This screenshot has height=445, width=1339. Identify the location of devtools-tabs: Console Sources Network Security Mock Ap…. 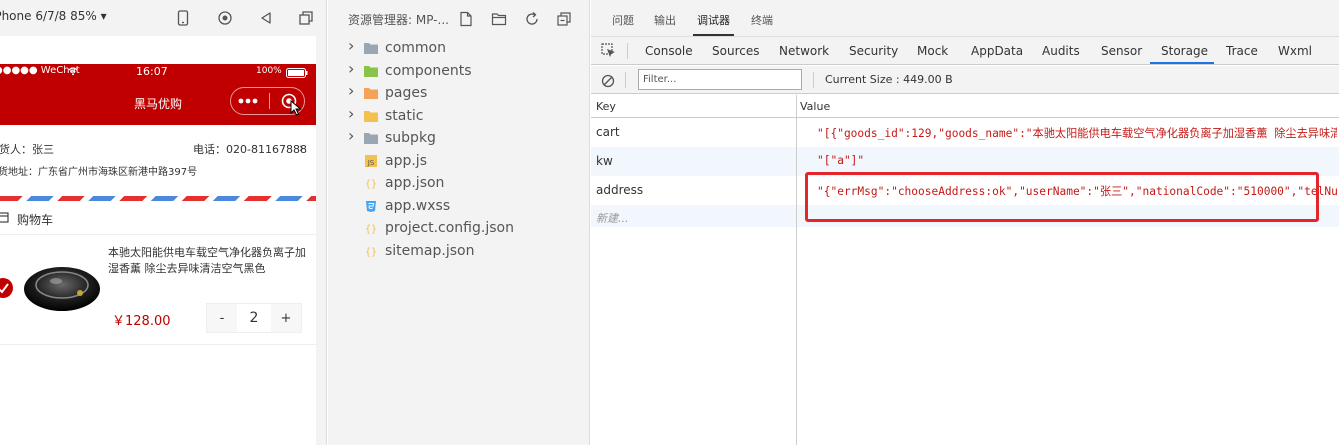
(965, 51).